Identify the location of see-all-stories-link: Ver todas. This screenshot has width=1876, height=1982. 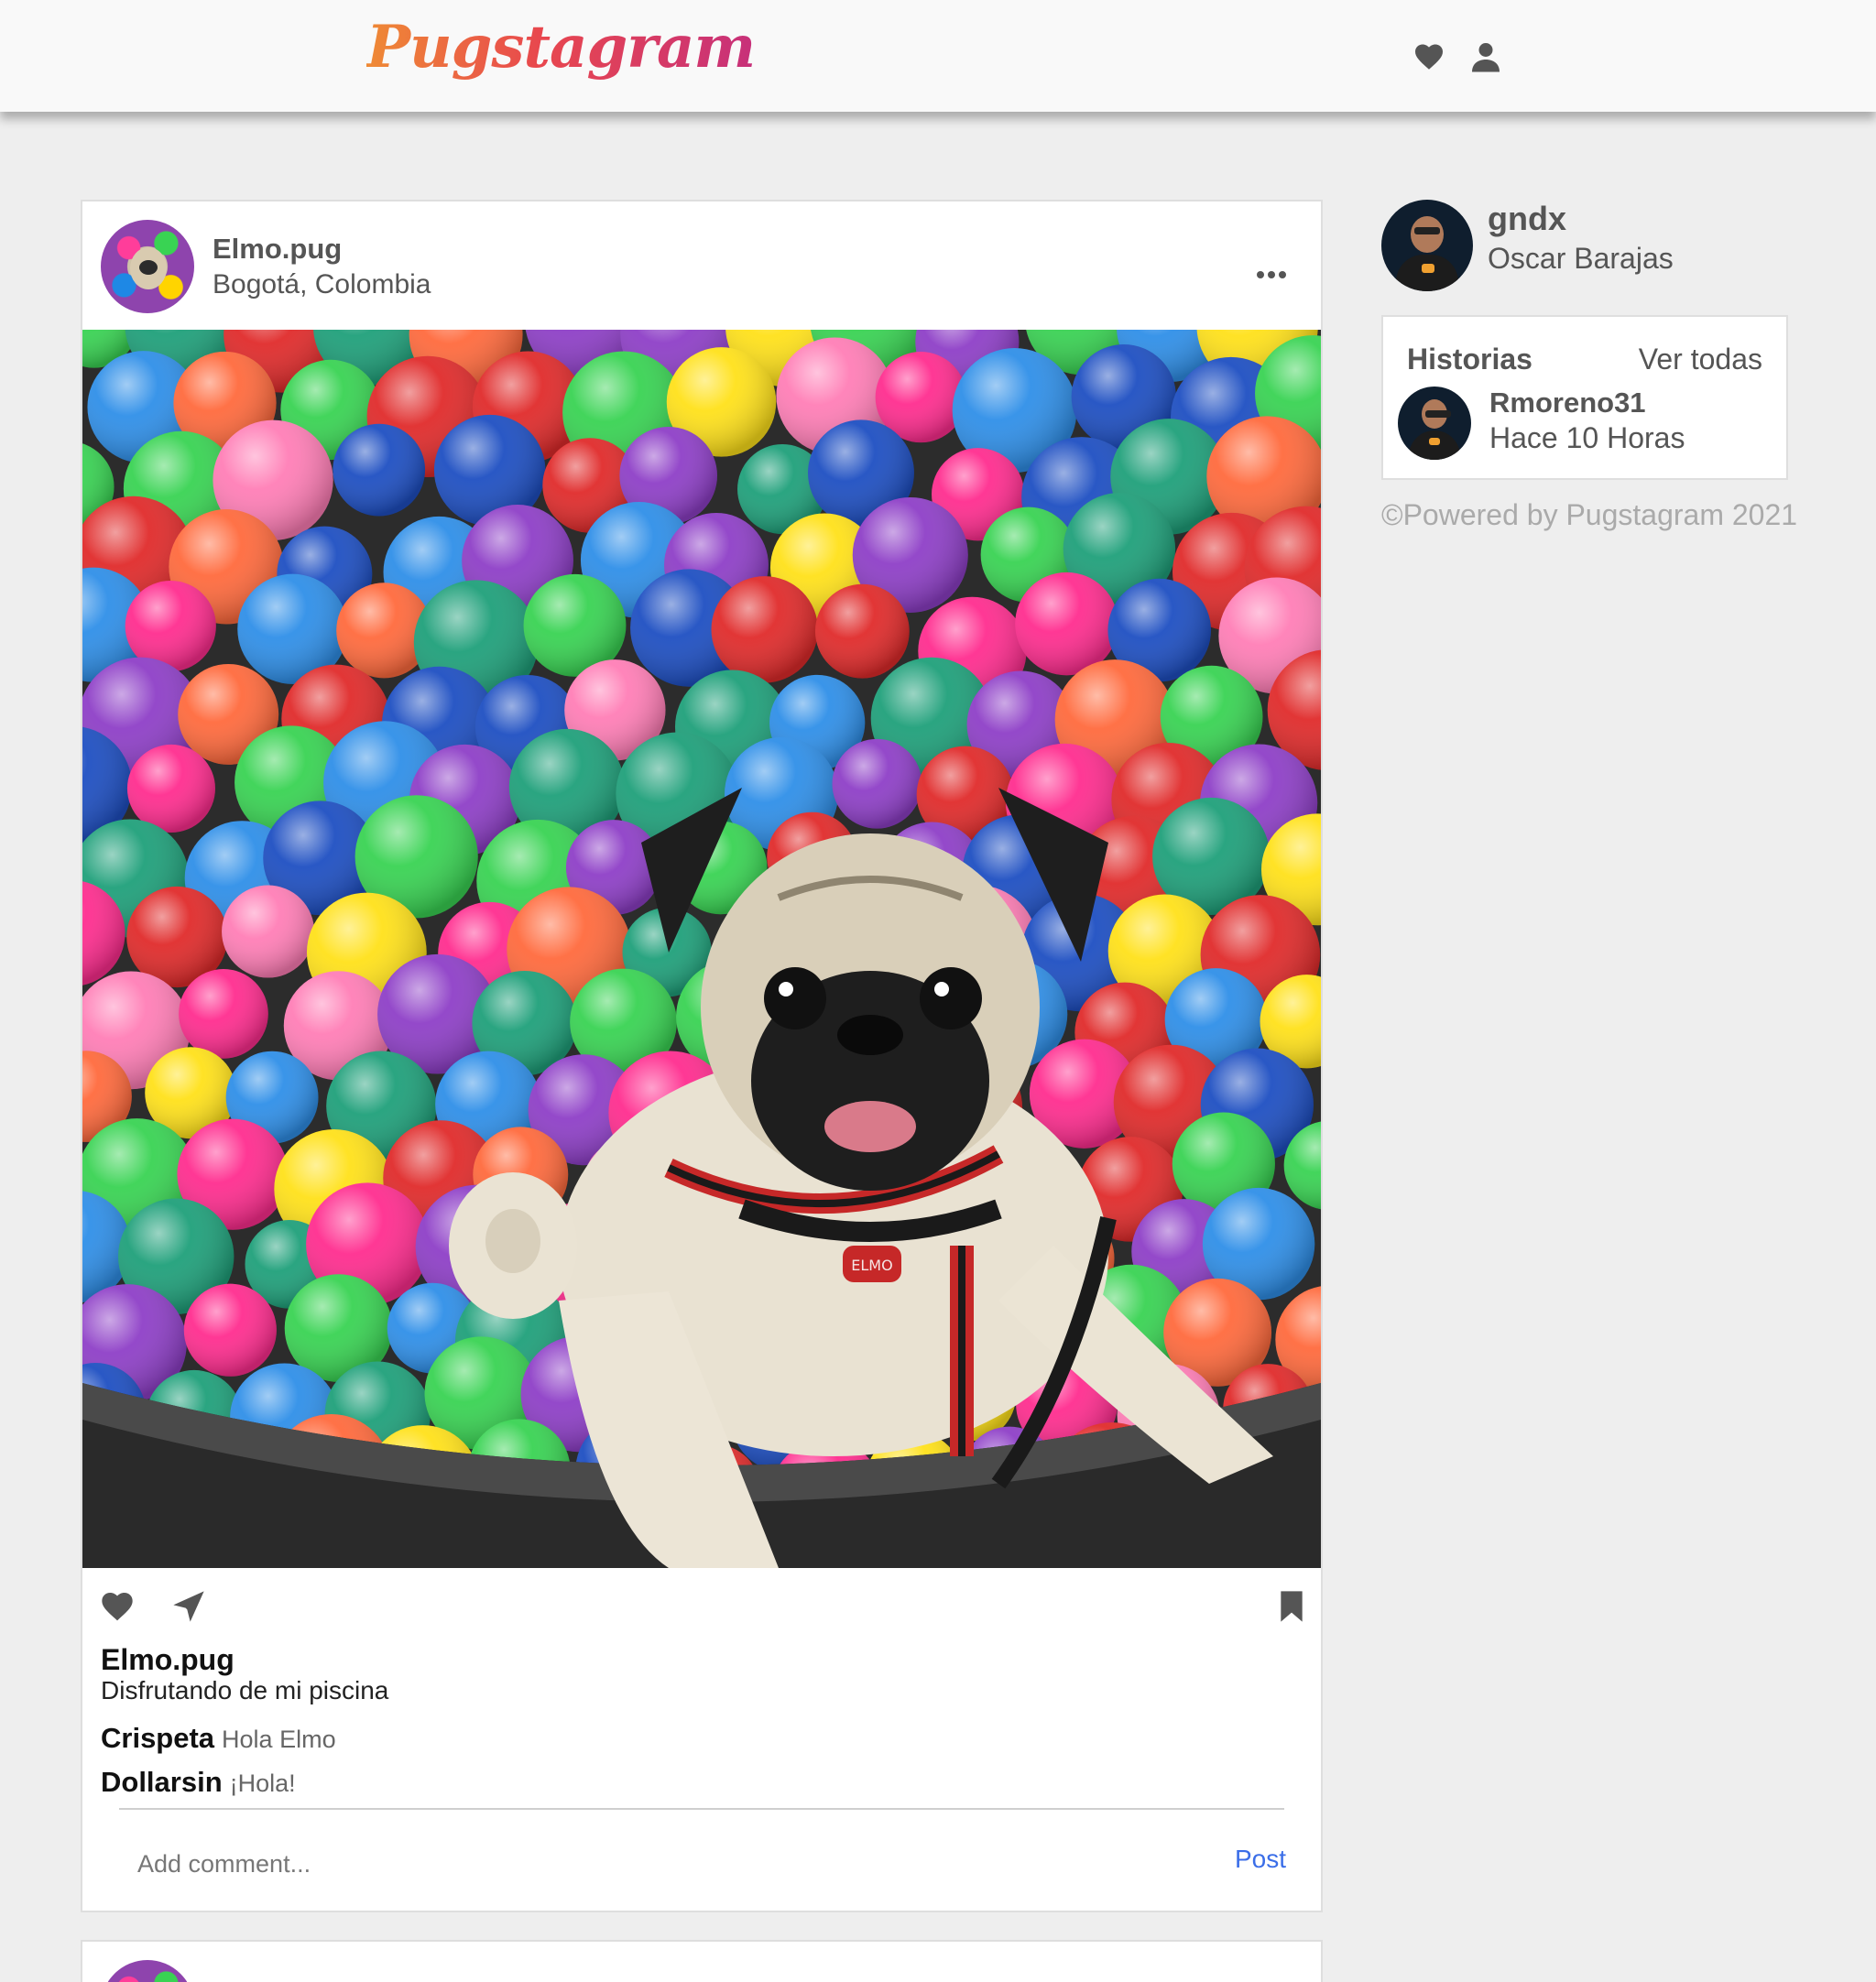
(1700, 359).